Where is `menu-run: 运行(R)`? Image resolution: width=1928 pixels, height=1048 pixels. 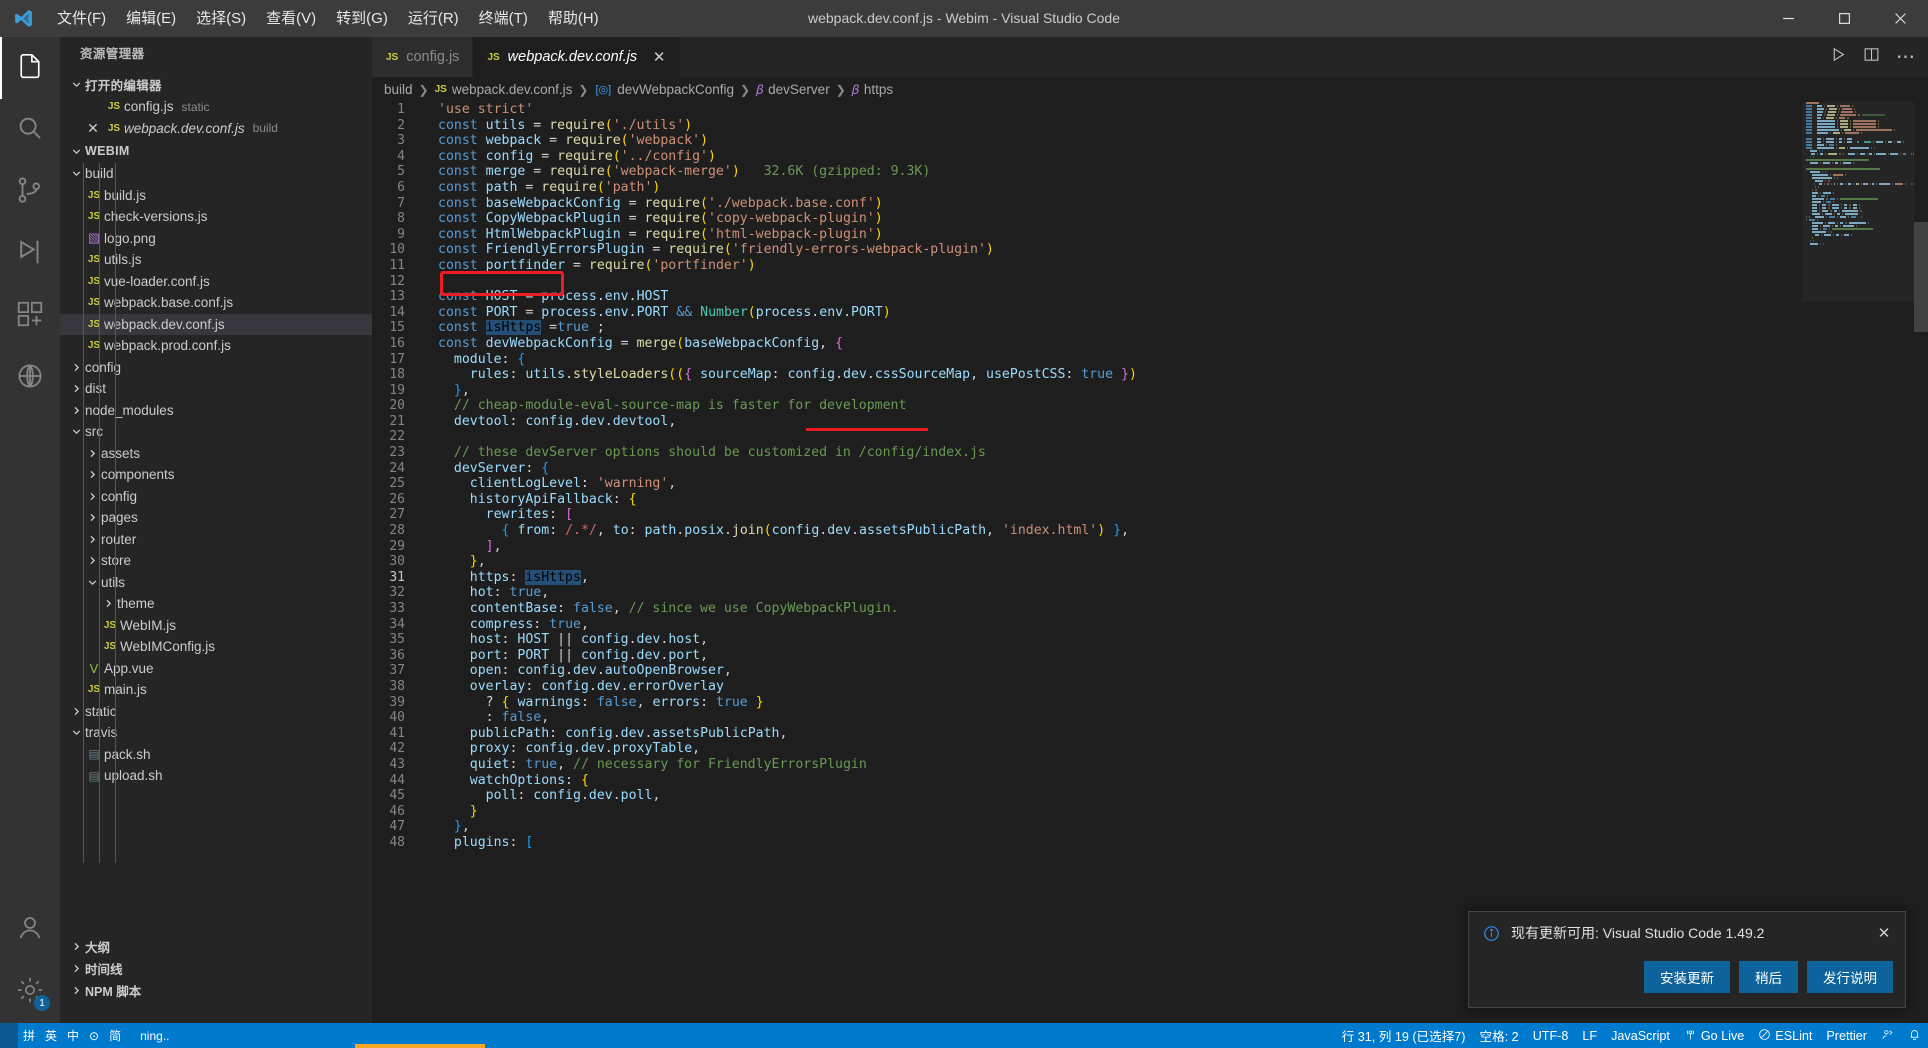
menu-run: 运行(R) is located at coordinates (433, 18).